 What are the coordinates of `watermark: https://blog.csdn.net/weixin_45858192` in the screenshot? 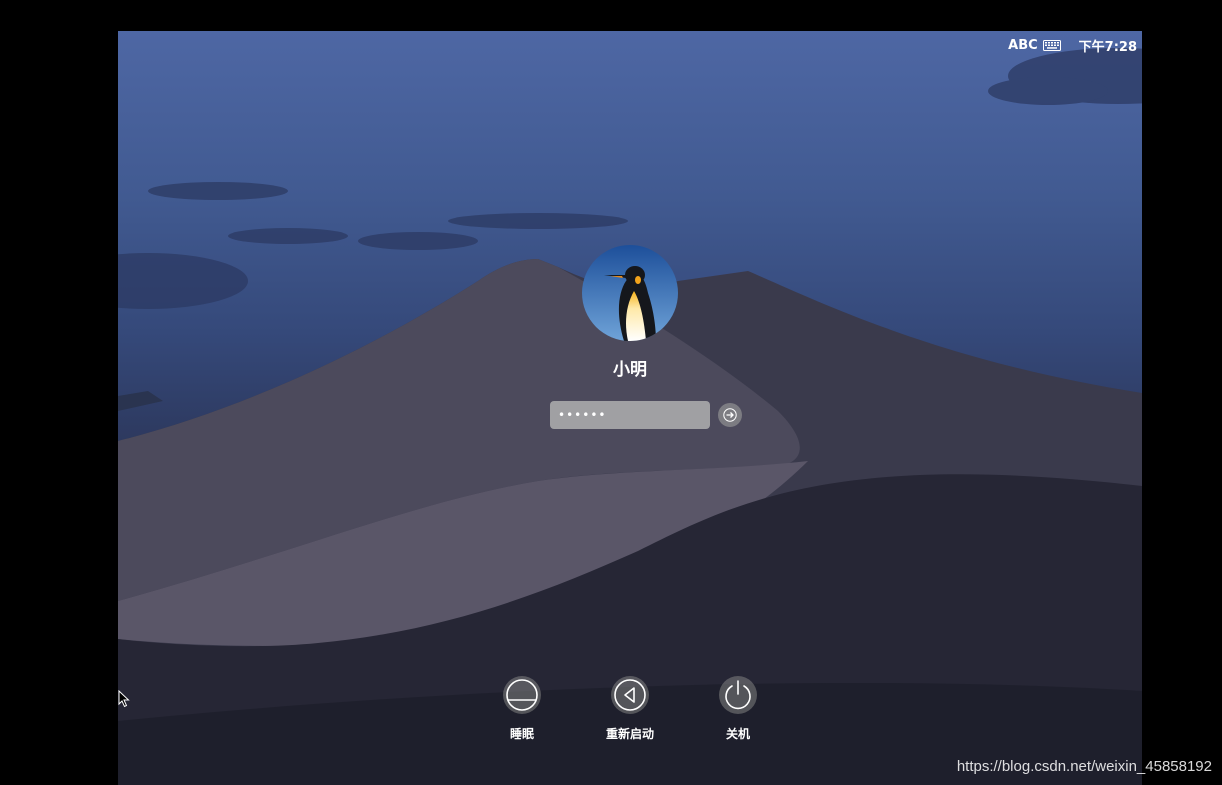 It's located at (1084, 766).